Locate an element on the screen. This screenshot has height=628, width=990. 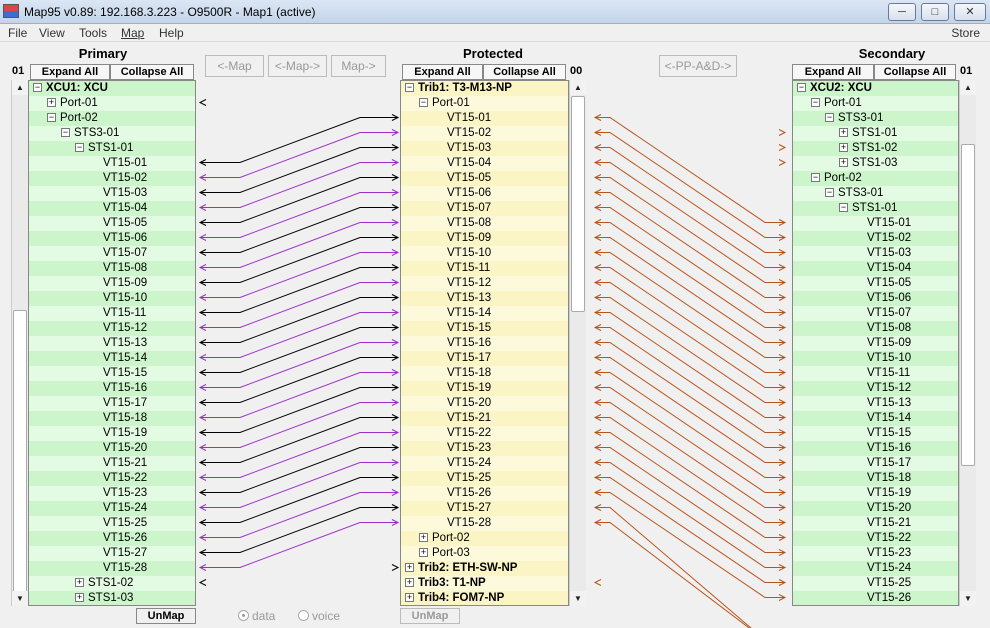
tree-row: VT15-08 is located at coordinates (112, 268).